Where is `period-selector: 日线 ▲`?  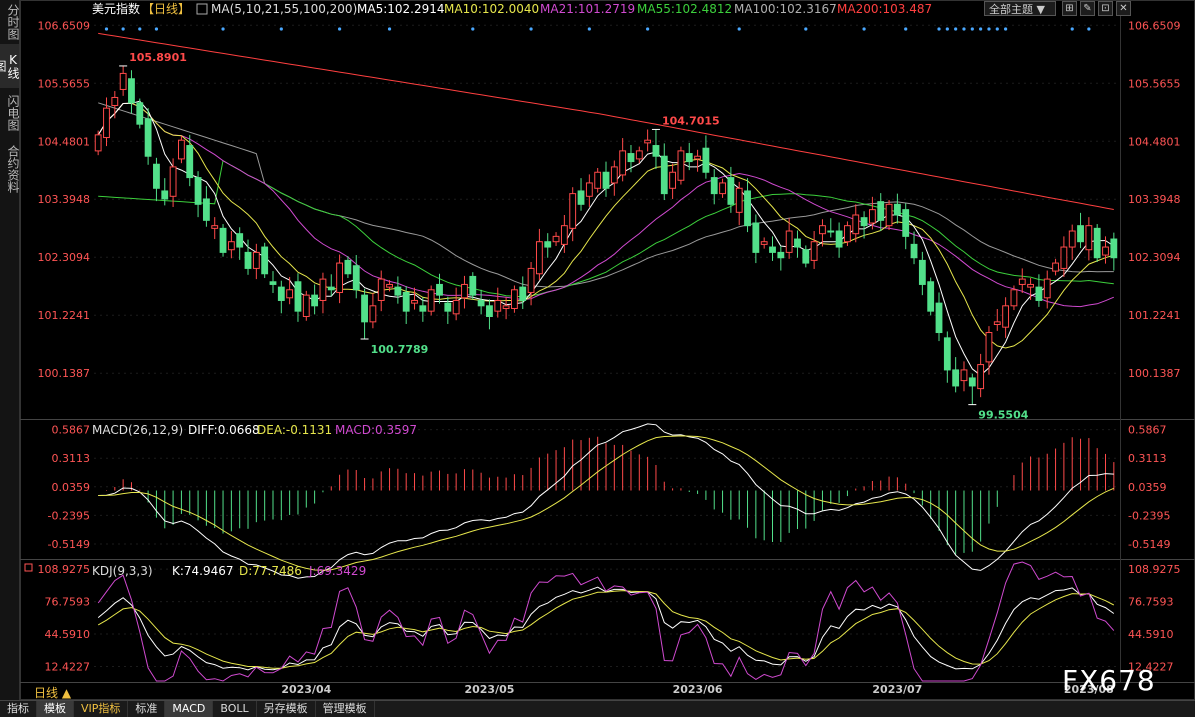 period-selector: 日线 ▲ is located at coordinates (52, 692).